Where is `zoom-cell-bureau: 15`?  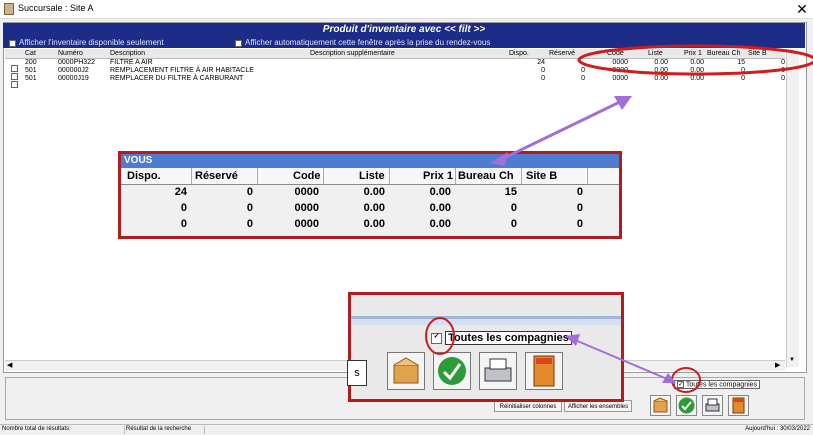 zoom-cell-bureau: 15 is located at coordinates (510, 192).